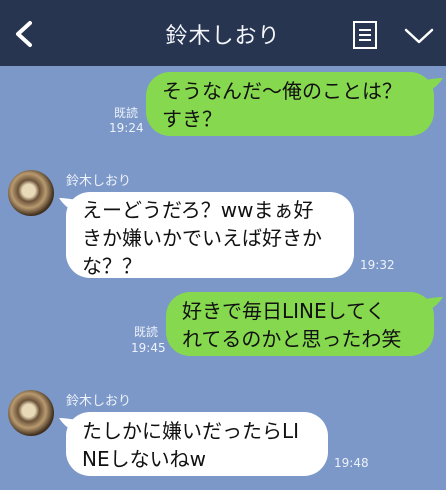 This screenshot has width=446, height=490. I want to click on chat-header: 鈴木しおり, so click(223, 33).